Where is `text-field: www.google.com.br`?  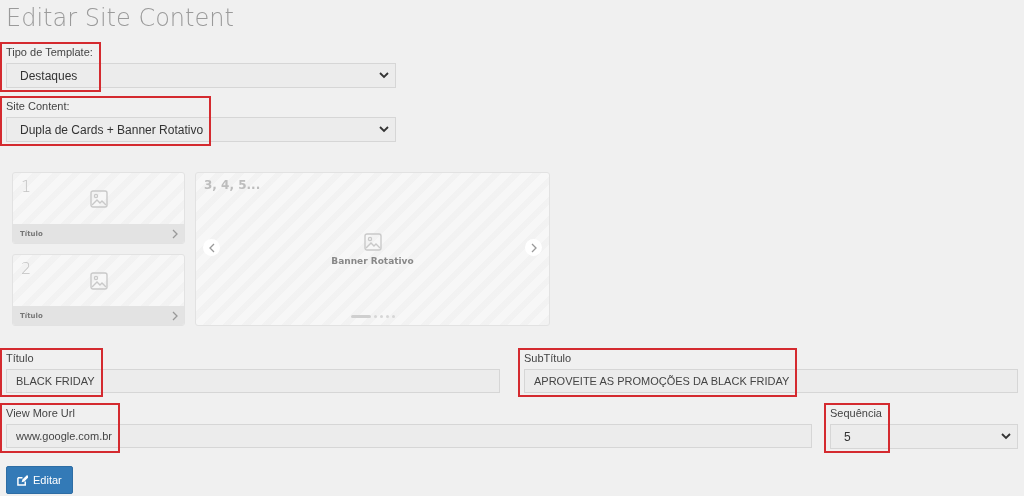 text-field: www.google.com.br is located at coordinates (409, 436).